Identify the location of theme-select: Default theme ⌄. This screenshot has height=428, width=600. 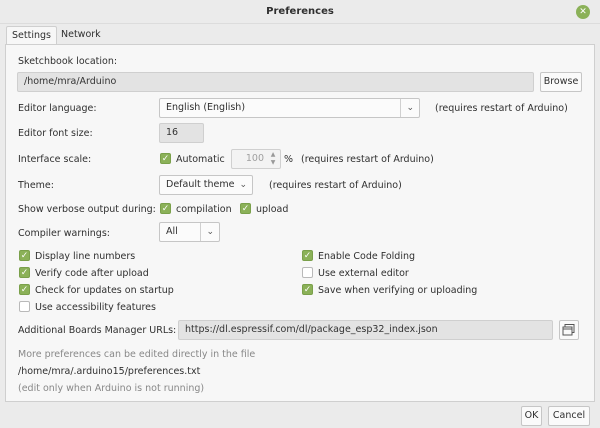
(206, 185).